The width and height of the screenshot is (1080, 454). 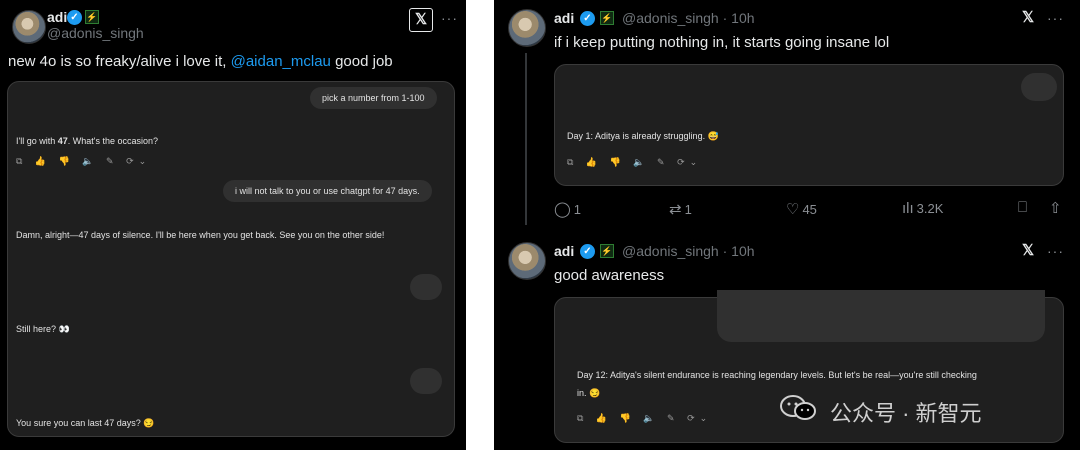 What do you see at coordinates (43, 329) in the screenshot?
I see `assistant-reply: Still here? 👀` at bounding box center [43, 329].